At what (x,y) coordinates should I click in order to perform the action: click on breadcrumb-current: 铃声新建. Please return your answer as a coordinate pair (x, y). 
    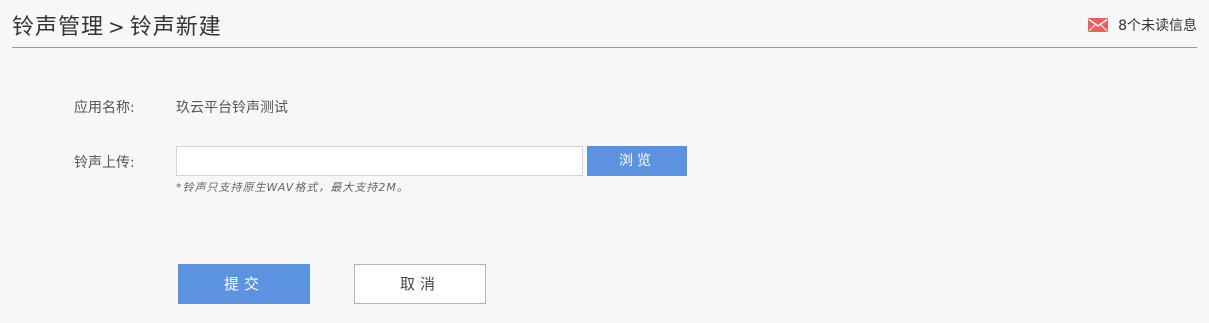
    Looking at the image, I should click on (175, 27).